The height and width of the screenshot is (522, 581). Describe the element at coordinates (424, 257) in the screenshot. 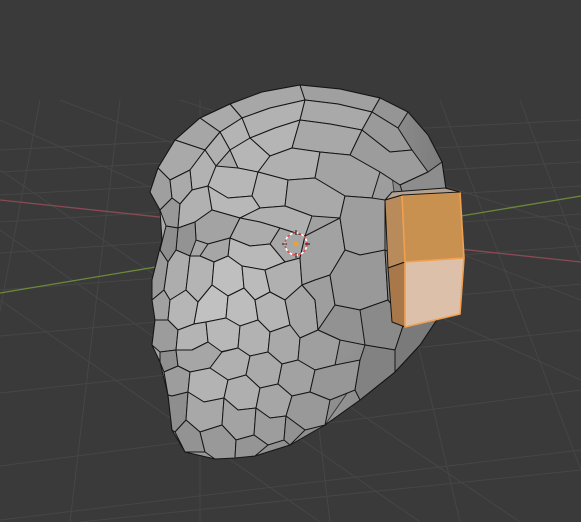

I see `selected-ear-faces` at that location.